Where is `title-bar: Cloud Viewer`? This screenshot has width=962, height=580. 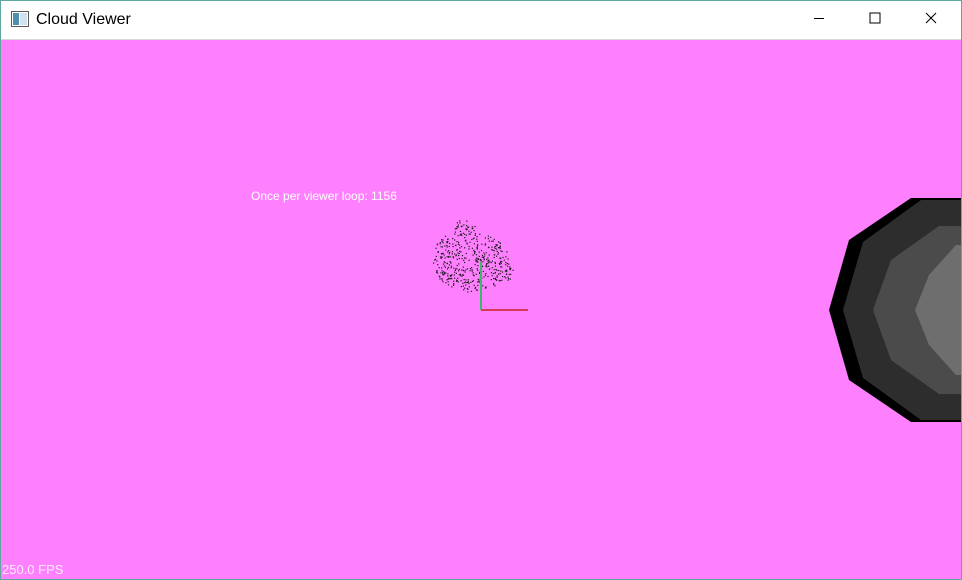 title-bar: Cloud Viewer is located at coordinates (481, 20).